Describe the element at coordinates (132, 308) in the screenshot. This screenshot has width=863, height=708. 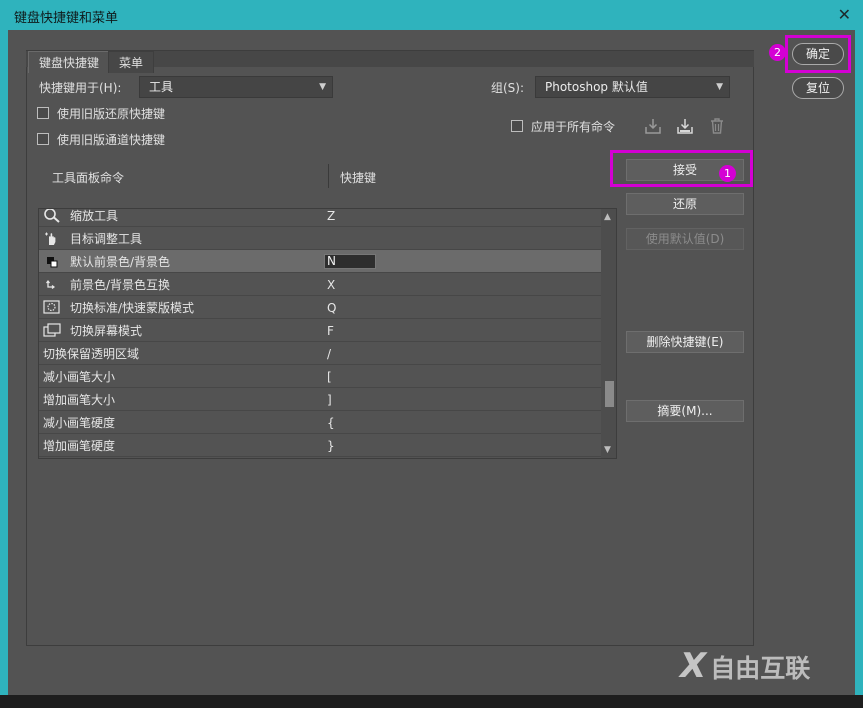
I see `row-command-name: 切换标准/快速蒙版模式` at that location.